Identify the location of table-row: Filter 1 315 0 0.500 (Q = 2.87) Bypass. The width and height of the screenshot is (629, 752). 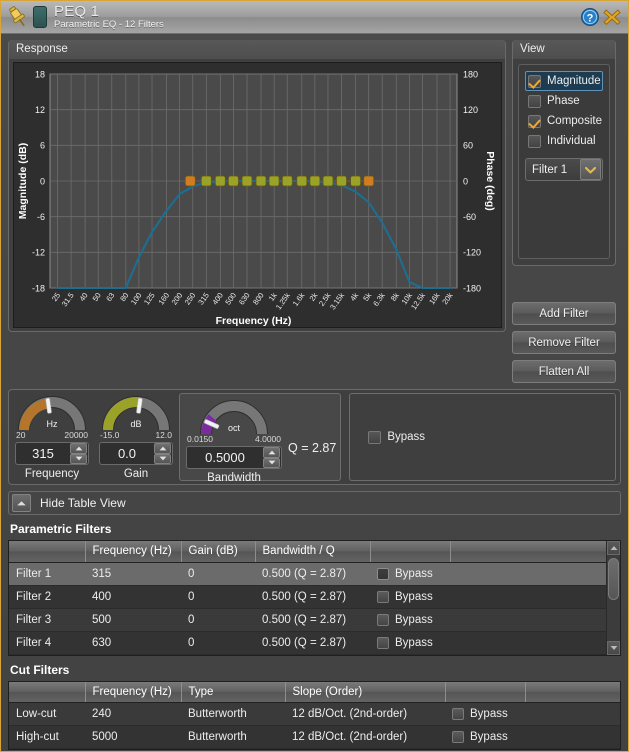
(314, 574).